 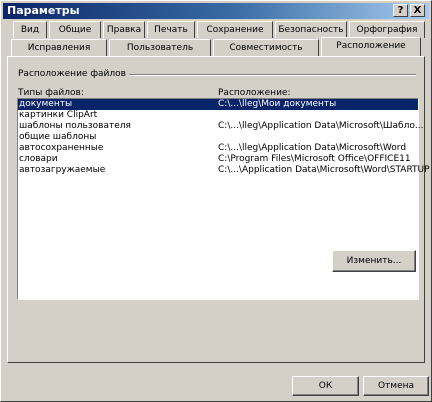 What do you see at coordinates (400, 10) in the screenshot?
I see `help-button: ?` at bounding box center [400, 10].